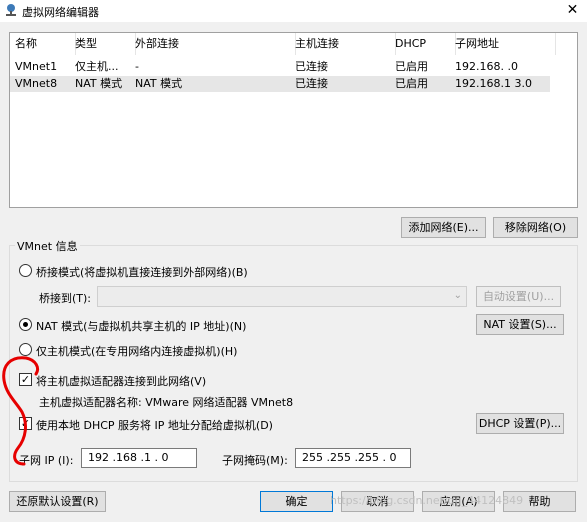  What do you see at coordinates (457, 295) in the screenshot?
I see `chevron-down-icon: ⌄` at bounding box center [457, 295].